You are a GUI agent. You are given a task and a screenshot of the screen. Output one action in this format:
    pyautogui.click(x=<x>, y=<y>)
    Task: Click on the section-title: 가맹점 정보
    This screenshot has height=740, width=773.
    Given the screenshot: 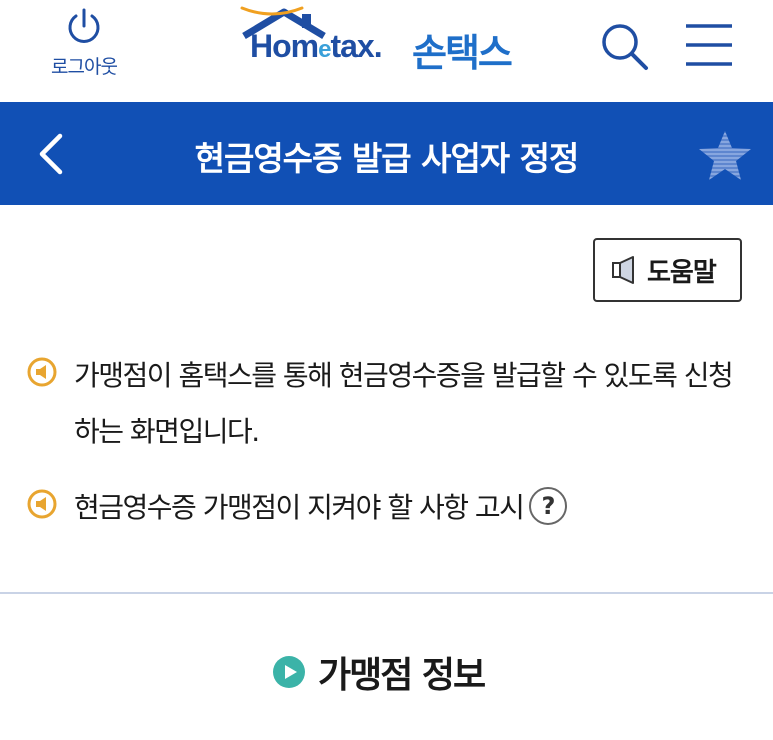 What is the action you would take?
    pyautogui.click(x=379, y=672)
    